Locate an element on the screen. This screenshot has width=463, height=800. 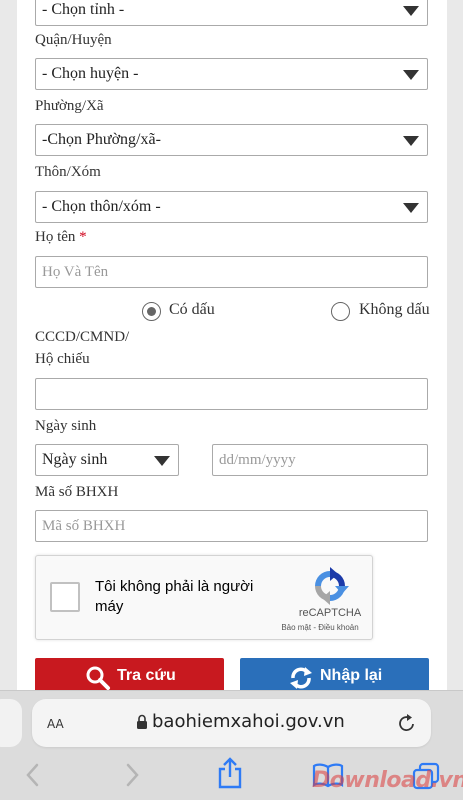
birth-label: Ngày sinh is located at coordinates (66, 426).